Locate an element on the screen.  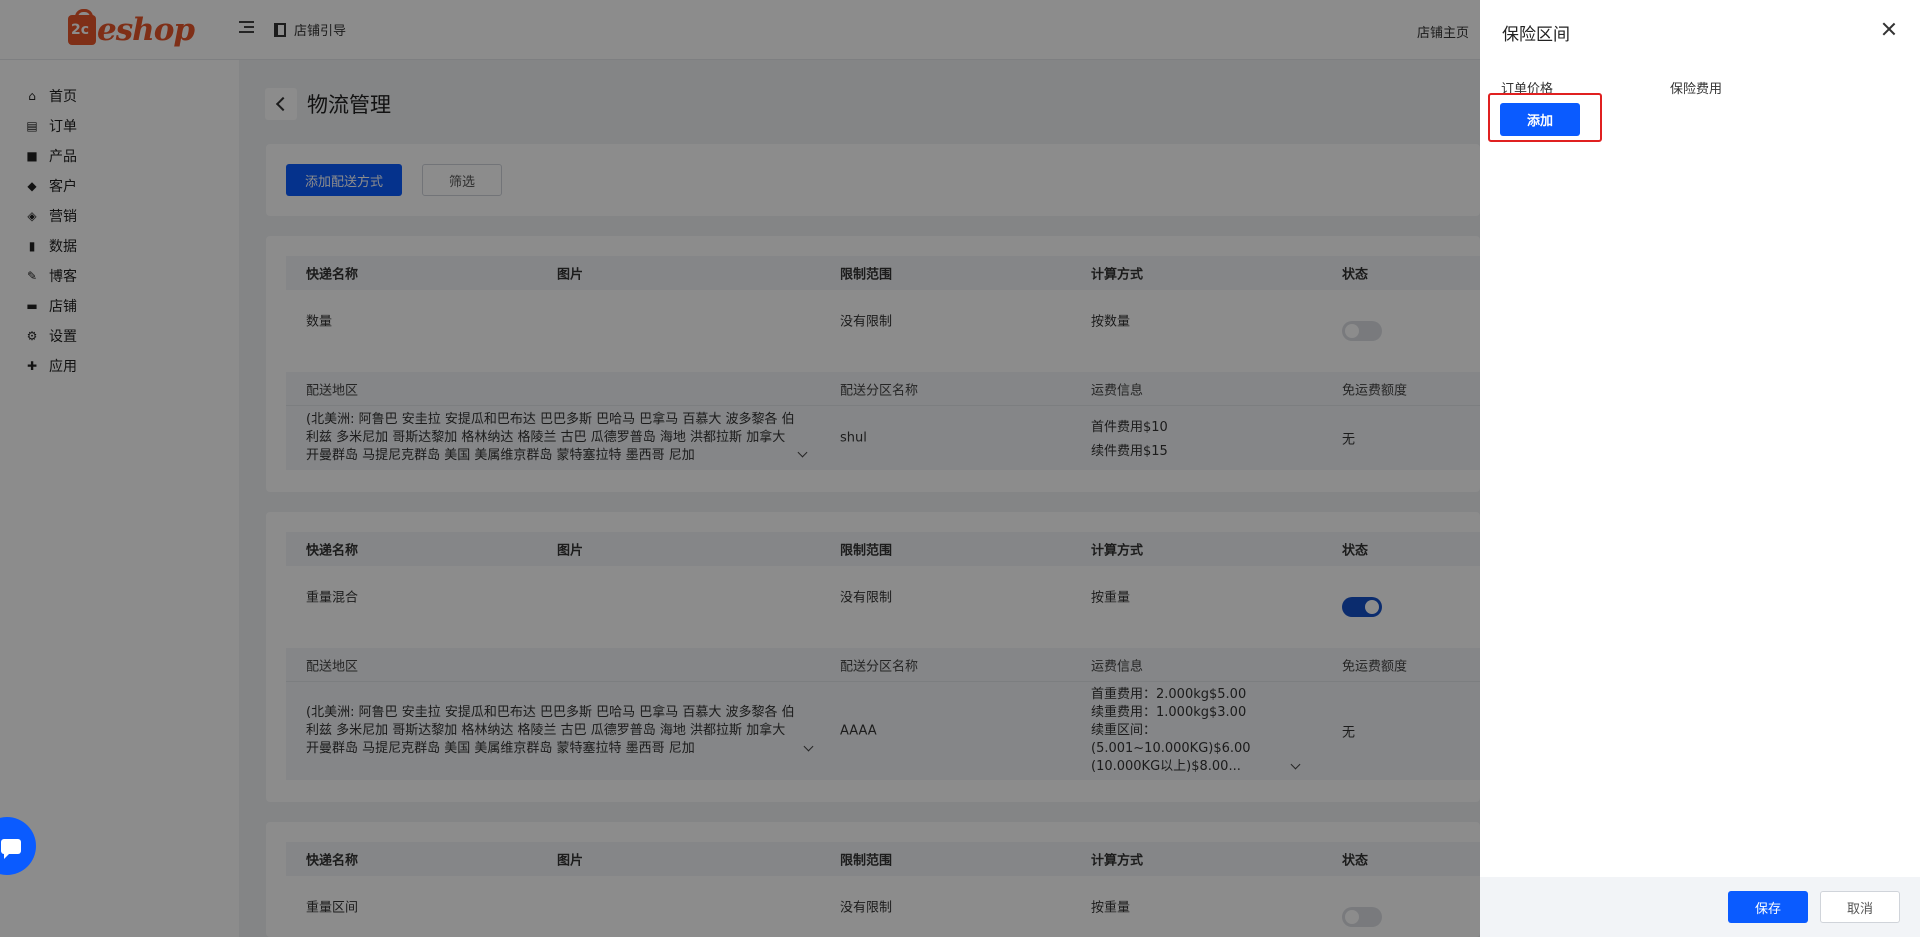
chat-icon is located at coordinates (11, 848).